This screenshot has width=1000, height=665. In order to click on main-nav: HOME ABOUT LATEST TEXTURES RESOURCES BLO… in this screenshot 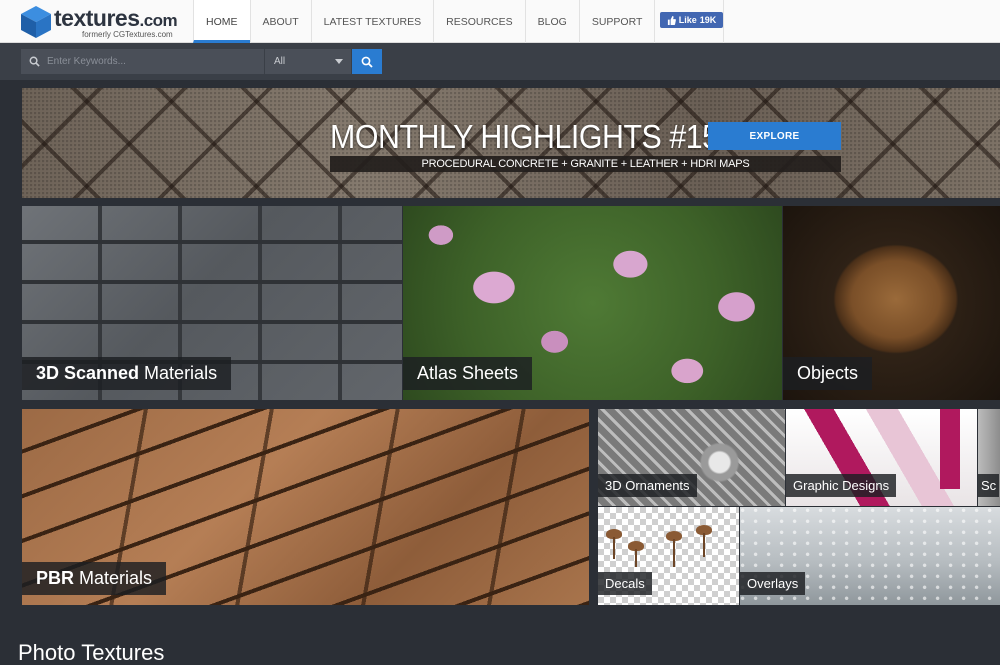, I will do `click(459, 21)`.